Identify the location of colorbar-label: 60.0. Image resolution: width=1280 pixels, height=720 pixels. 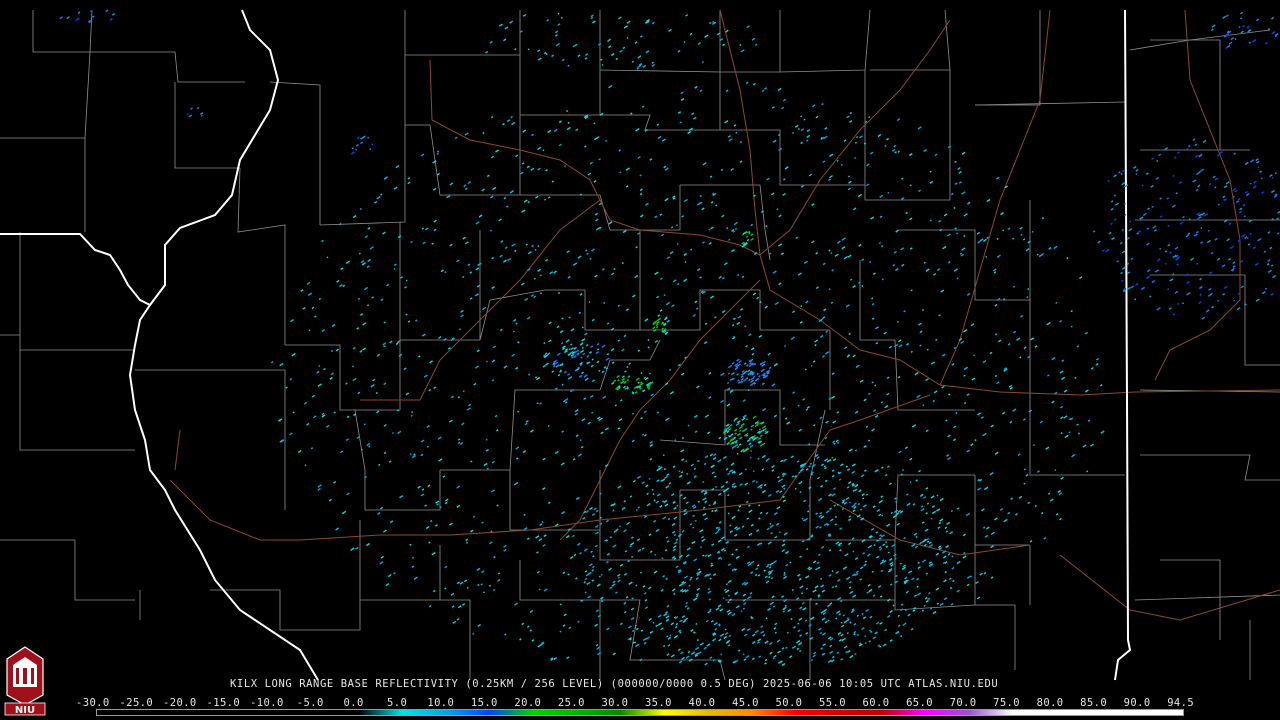
(876, 703).